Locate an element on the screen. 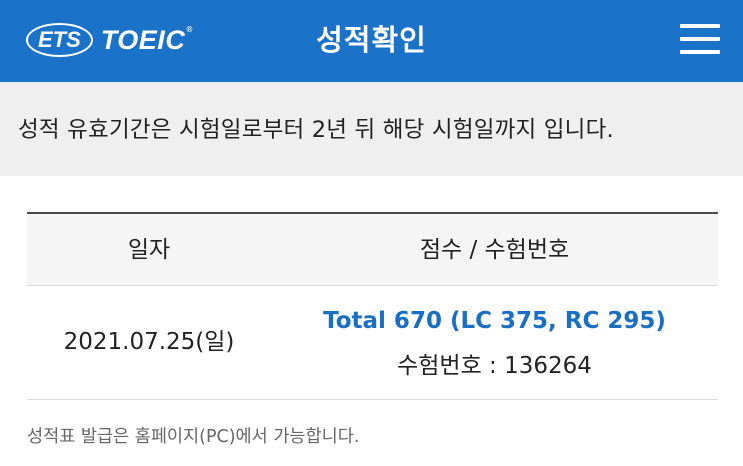 The width and height of the screenshot is (743, 466). ets-logo-badge: ETS is located at coordinates (59, 40).